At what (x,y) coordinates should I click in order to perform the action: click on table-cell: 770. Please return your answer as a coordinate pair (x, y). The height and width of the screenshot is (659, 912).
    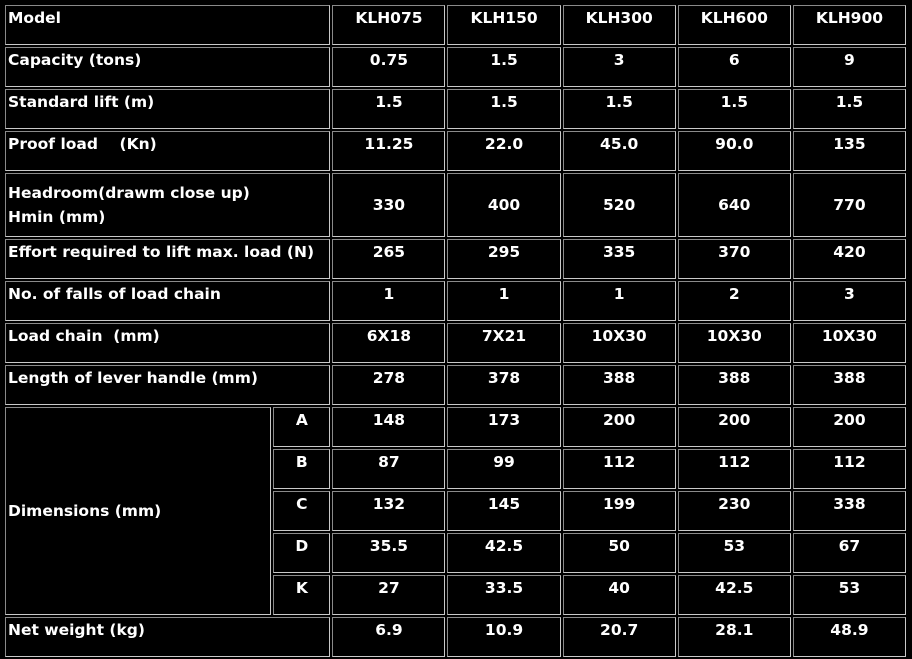
    Looking at the image, I should click on (849, 205).